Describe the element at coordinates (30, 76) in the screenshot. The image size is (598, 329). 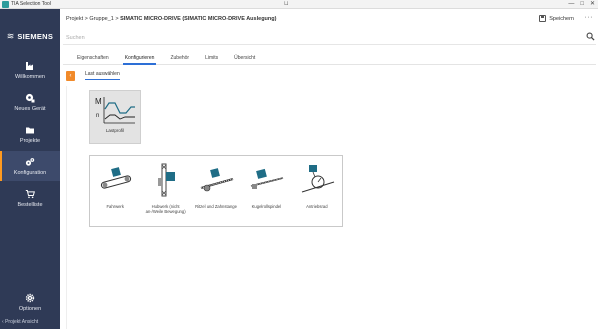
I see `sidebar-item-label: Willkommen` at that location.